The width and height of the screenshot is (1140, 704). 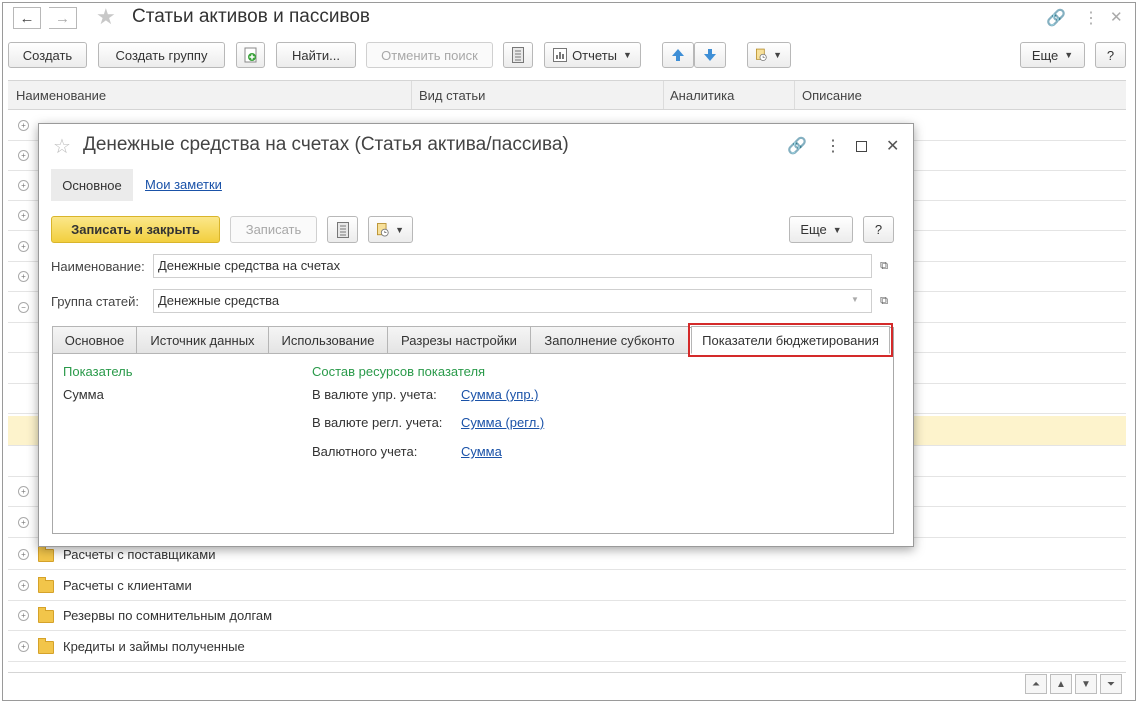 I want to click on name-label: Наименование:, so click(x=98, y=266).